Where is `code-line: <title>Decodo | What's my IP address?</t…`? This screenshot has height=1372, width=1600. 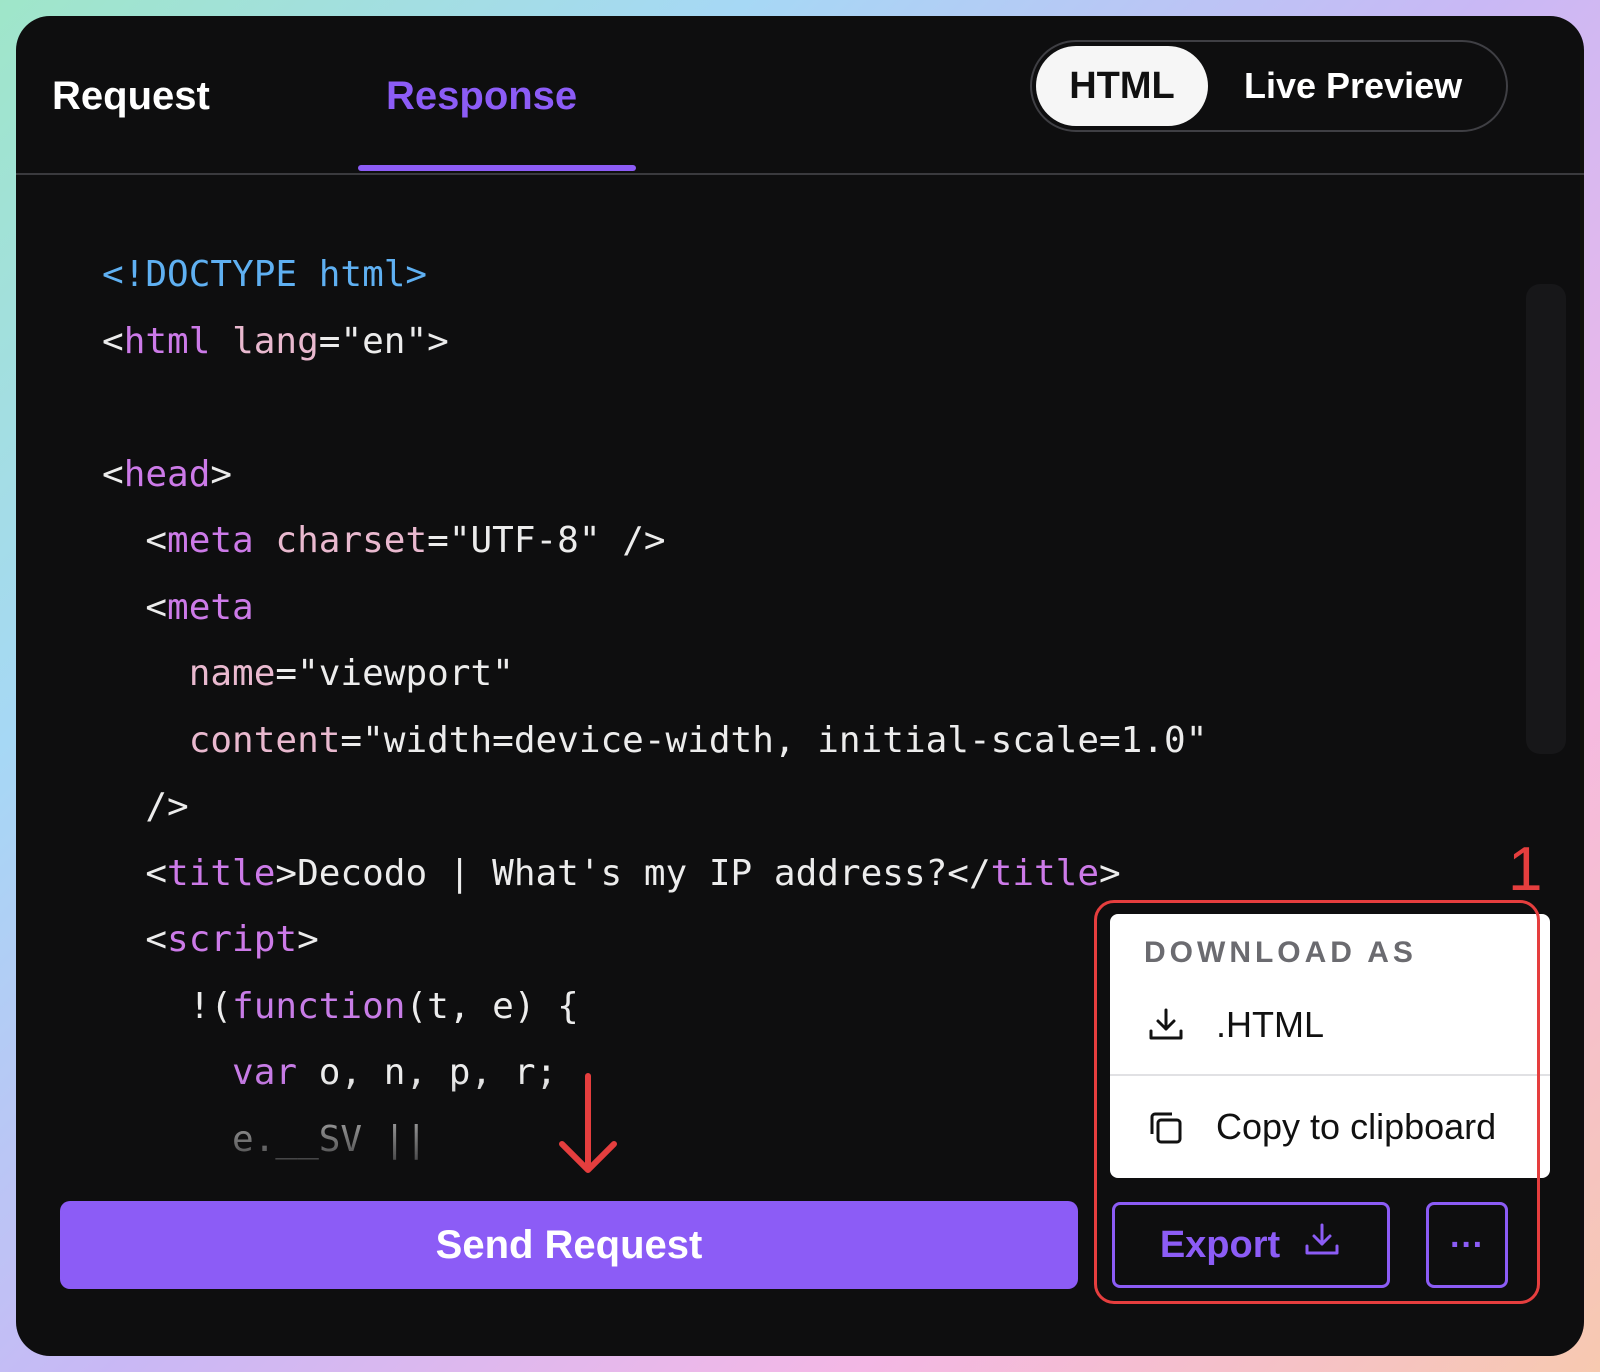 code-line: <title>Decodo | What's my IP address?</t… is located at coordinates (611, 873).